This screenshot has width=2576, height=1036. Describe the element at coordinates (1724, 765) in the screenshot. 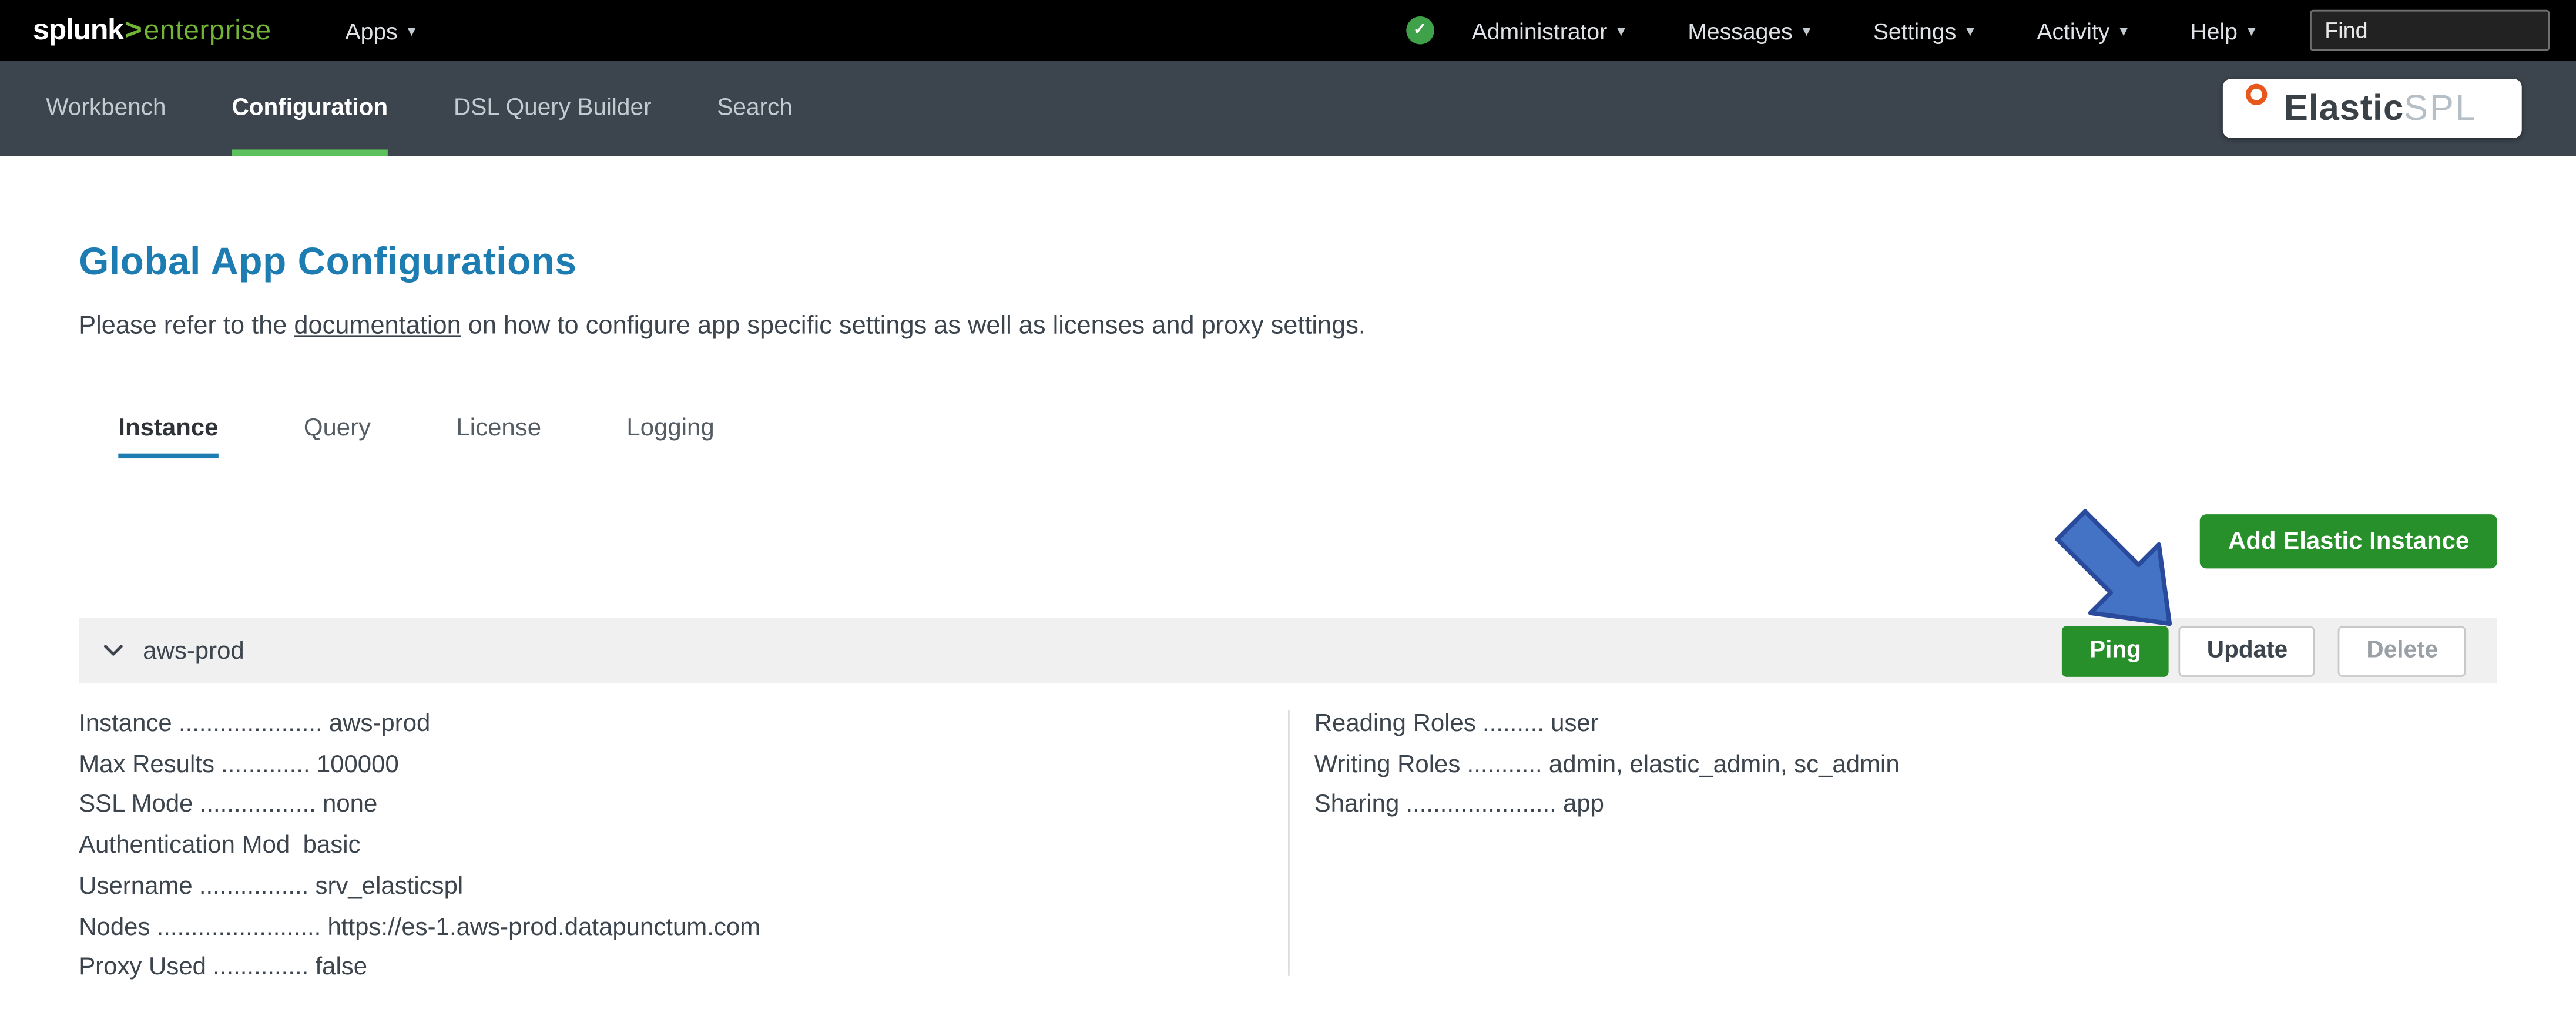

I see `detail-value: admin, elastic_admin, sc_admin` at that location.